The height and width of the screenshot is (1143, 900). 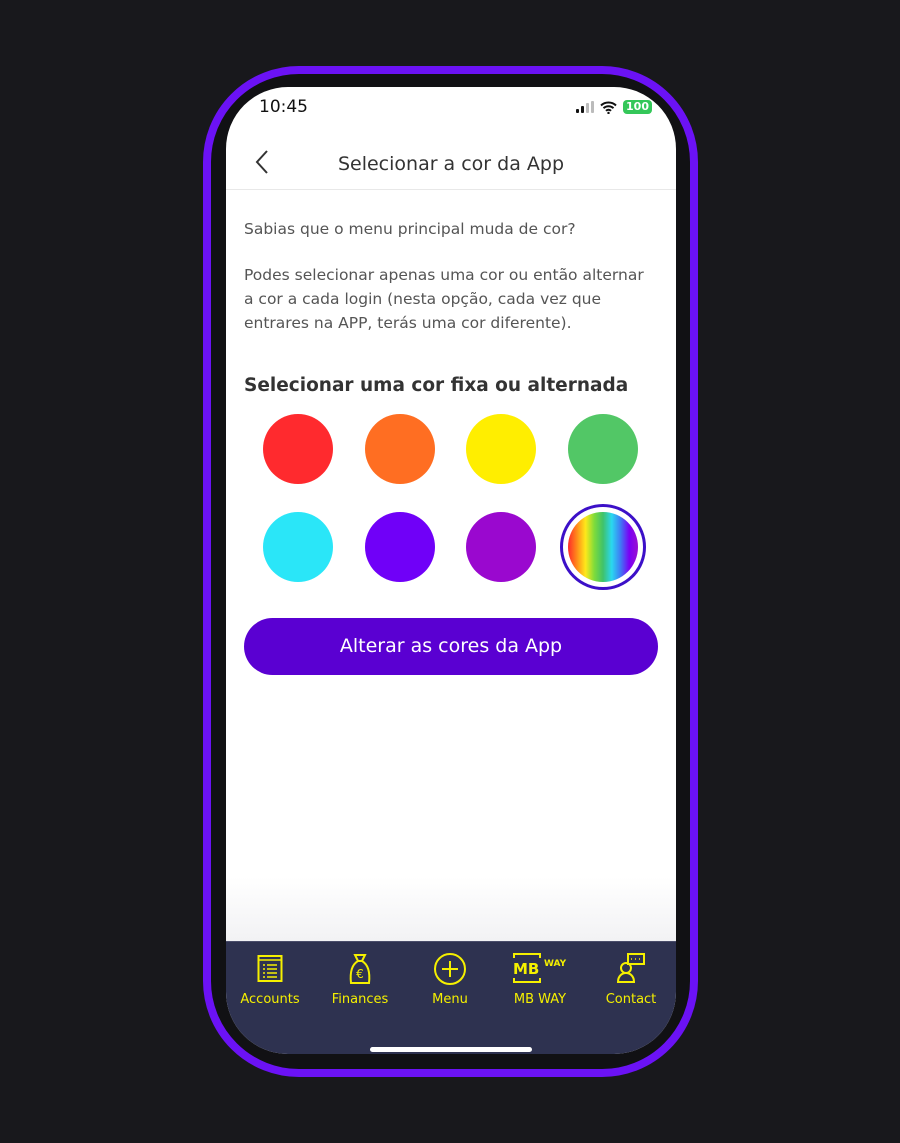 I want to click on nav-label: Menu, so click(x=450, y=999).